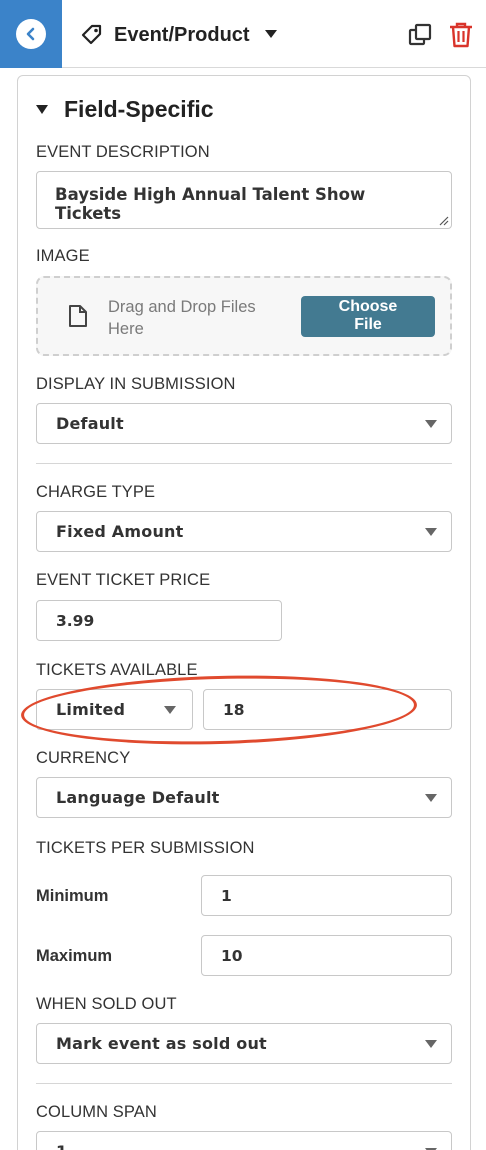 The height and width of the screenshot is (1150, 486). Describe the element at coordinates (120, 531) in the screenshot. I see `charge-type-value: Fixed Amount` at that location.